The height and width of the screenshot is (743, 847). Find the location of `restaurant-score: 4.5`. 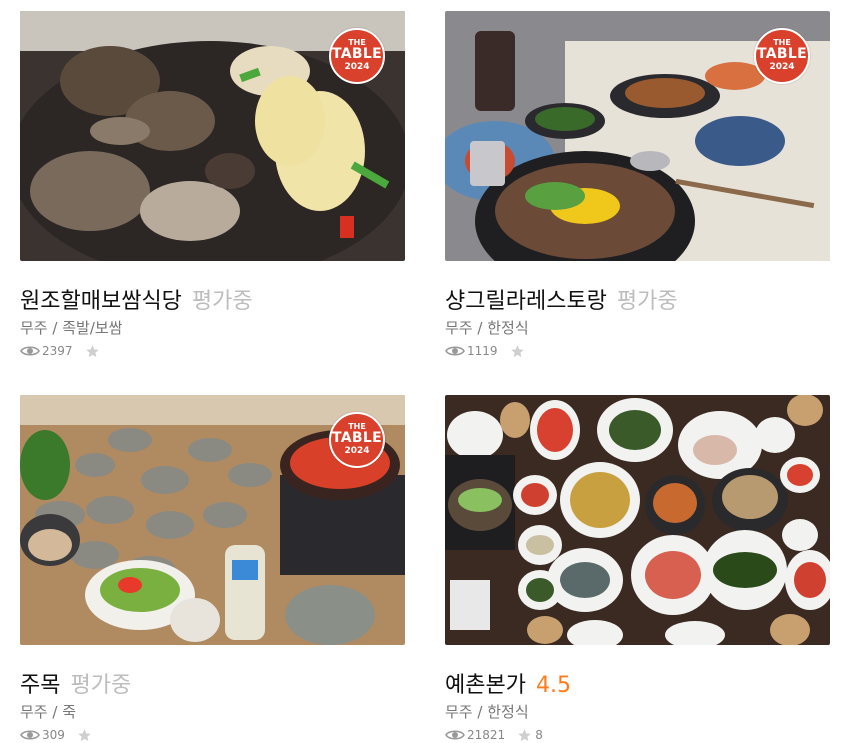

restaurant-score: 4.5 is located at coordinates (553, 685).